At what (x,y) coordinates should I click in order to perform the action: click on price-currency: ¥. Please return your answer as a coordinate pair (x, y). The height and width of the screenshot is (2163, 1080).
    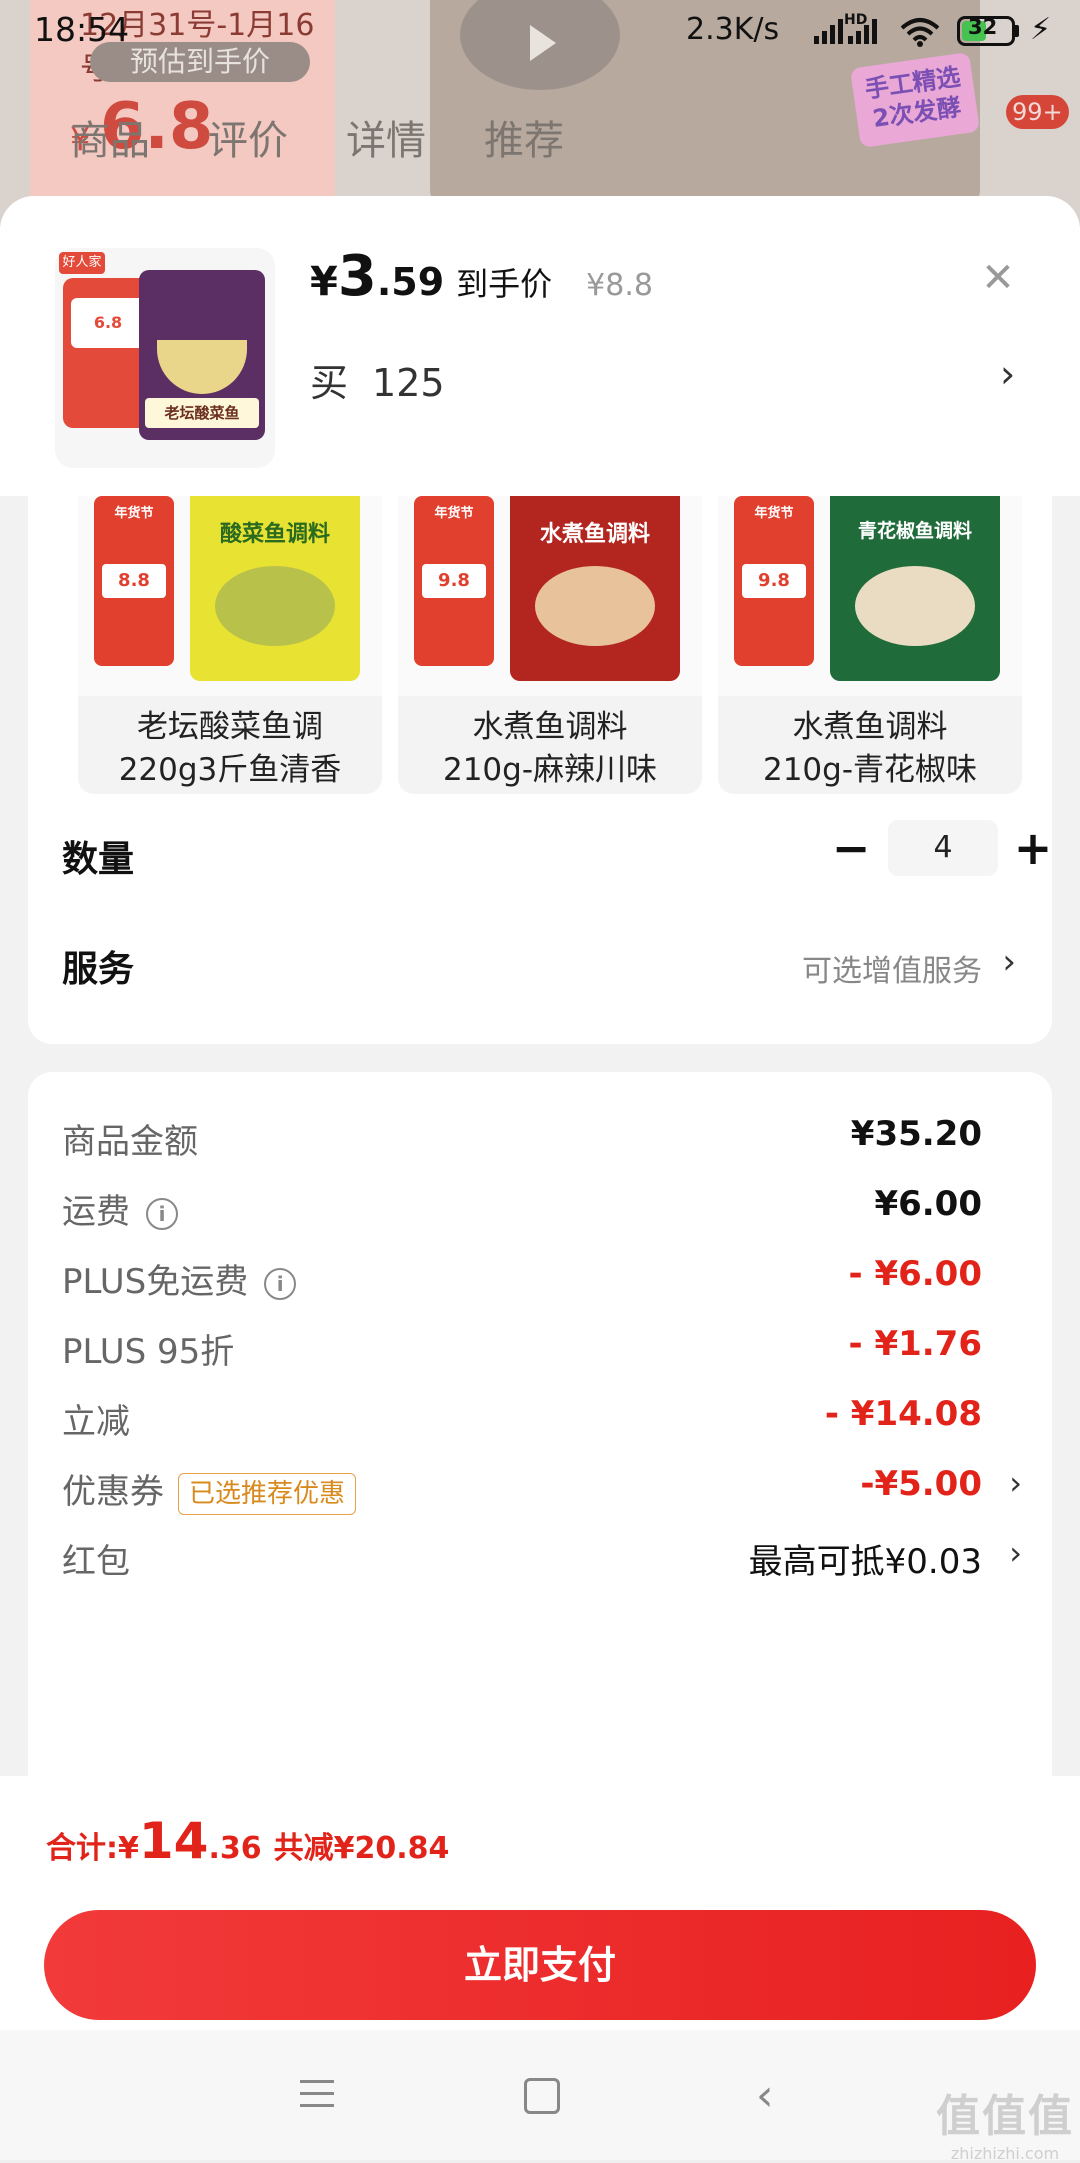
    Looking at the image, I should click on (324, 282).